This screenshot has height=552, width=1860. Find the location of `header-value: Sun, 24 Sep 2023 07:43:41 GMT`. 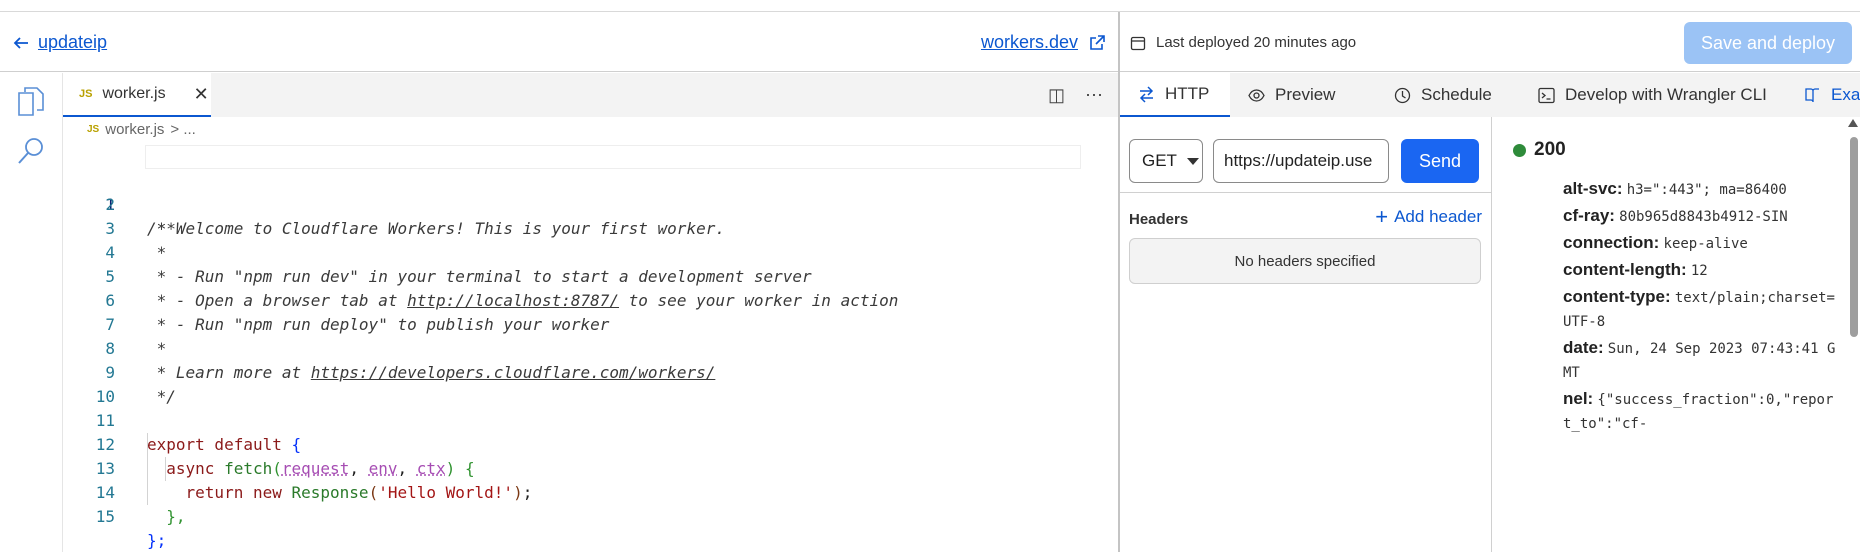

header-value: Sun, 24 Sep 2023 07:43:41 GMT is located at coordinates (1699, 361).